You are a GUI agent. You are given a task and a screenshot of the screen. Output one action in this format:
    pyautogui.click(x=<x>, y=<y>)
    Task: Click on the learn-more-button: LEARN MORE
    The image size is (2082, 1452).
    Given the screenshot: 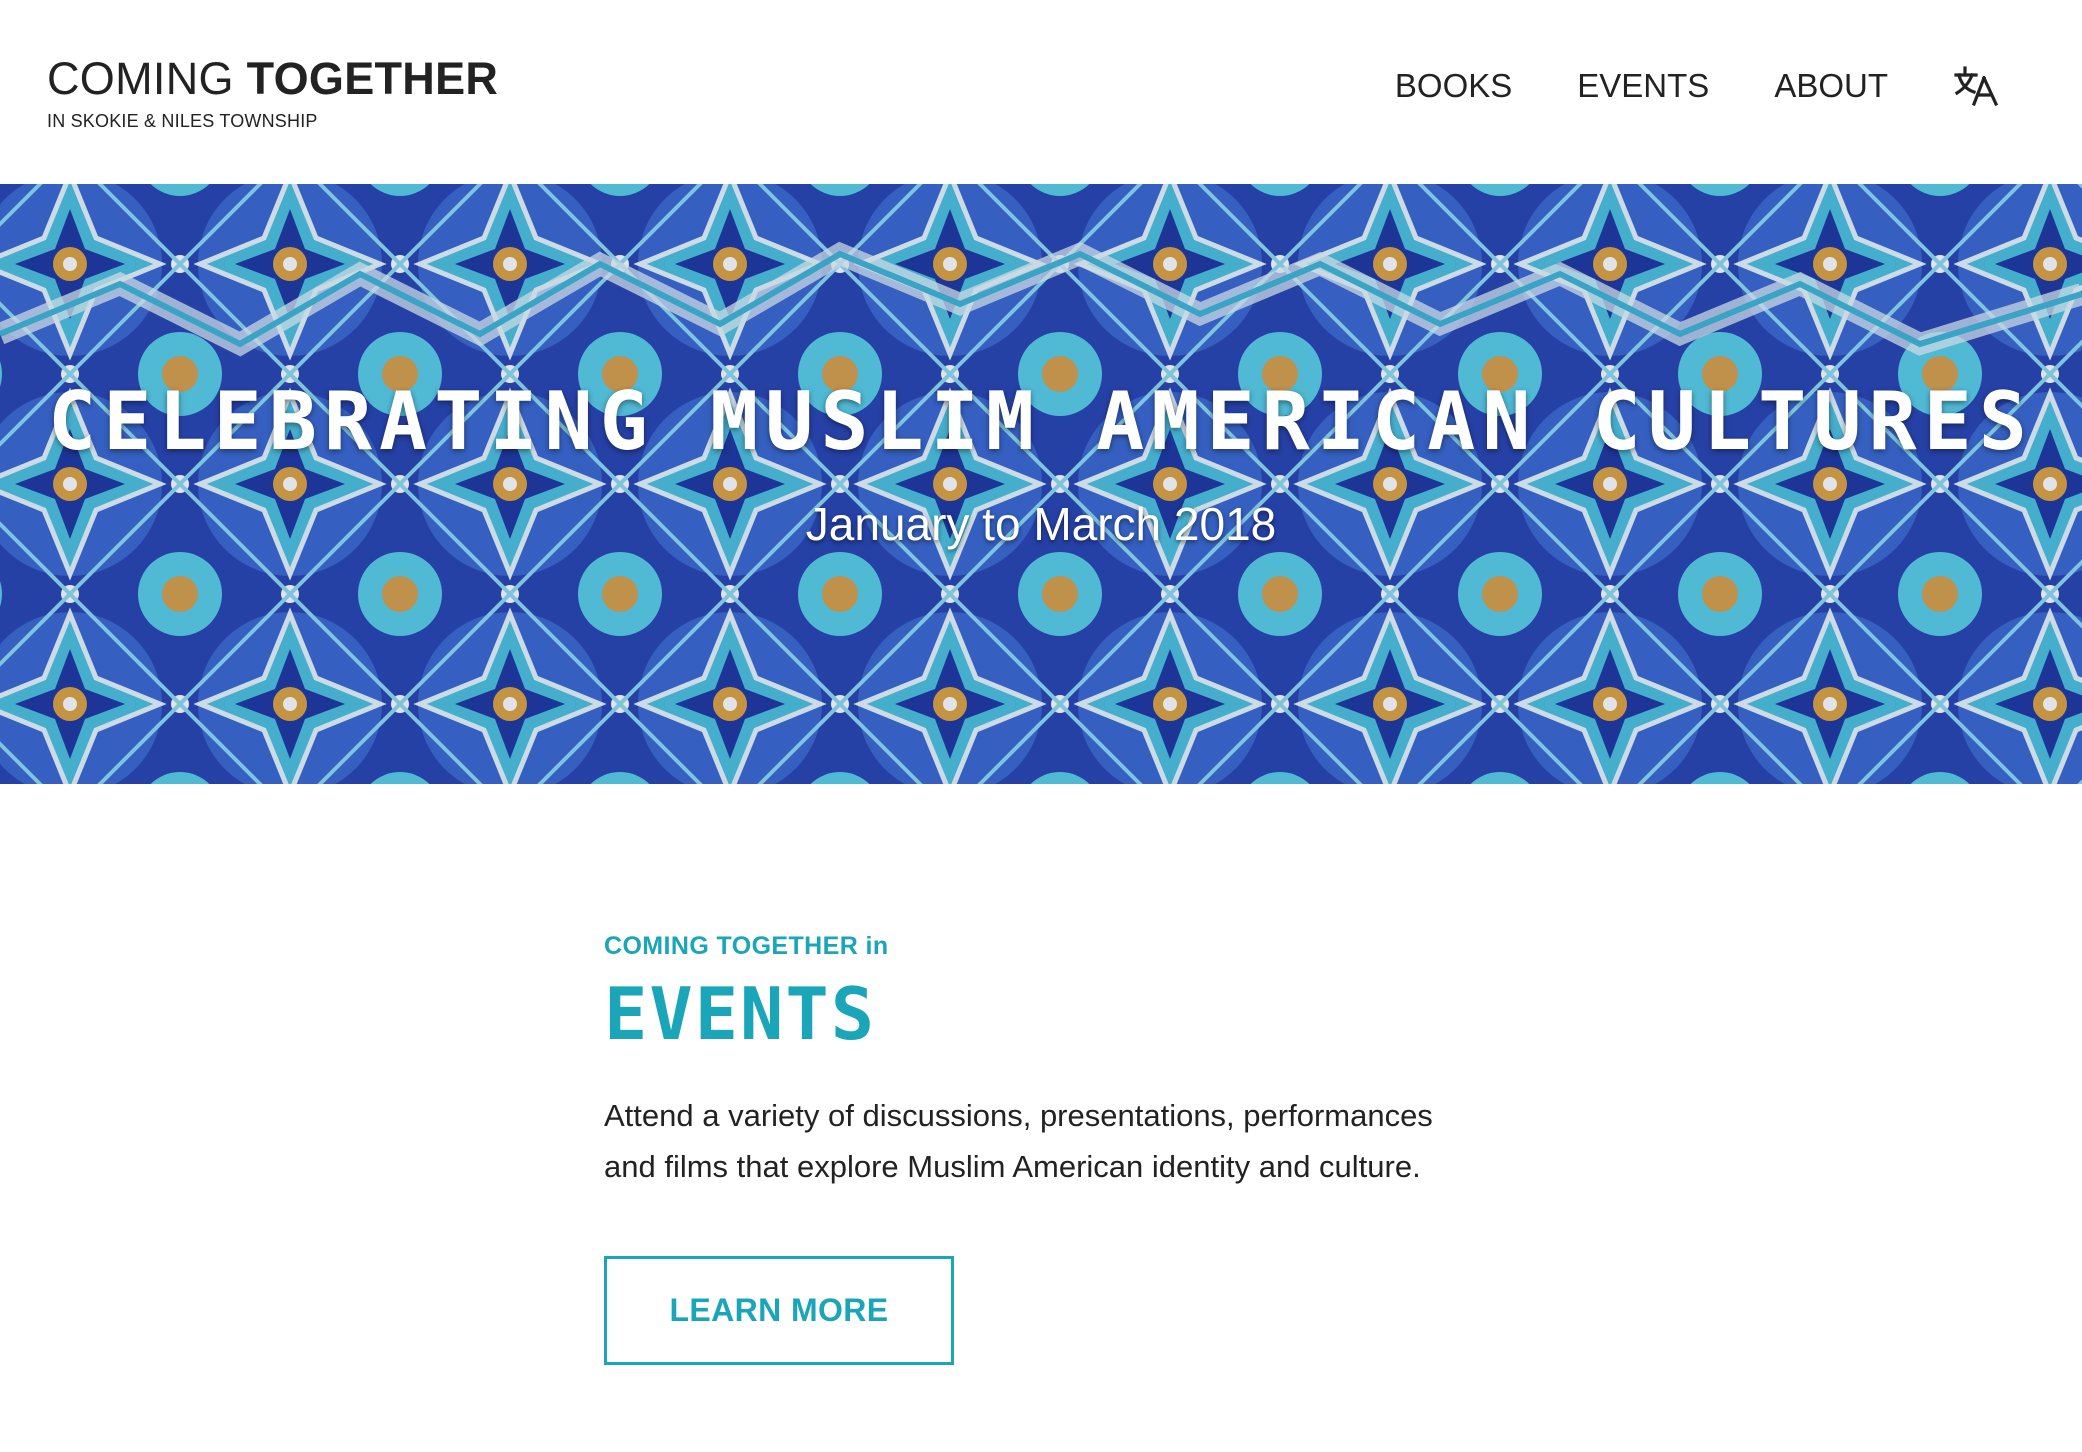 What is the action you would take?
    pyautogui.click(x=779, y=1310)
    